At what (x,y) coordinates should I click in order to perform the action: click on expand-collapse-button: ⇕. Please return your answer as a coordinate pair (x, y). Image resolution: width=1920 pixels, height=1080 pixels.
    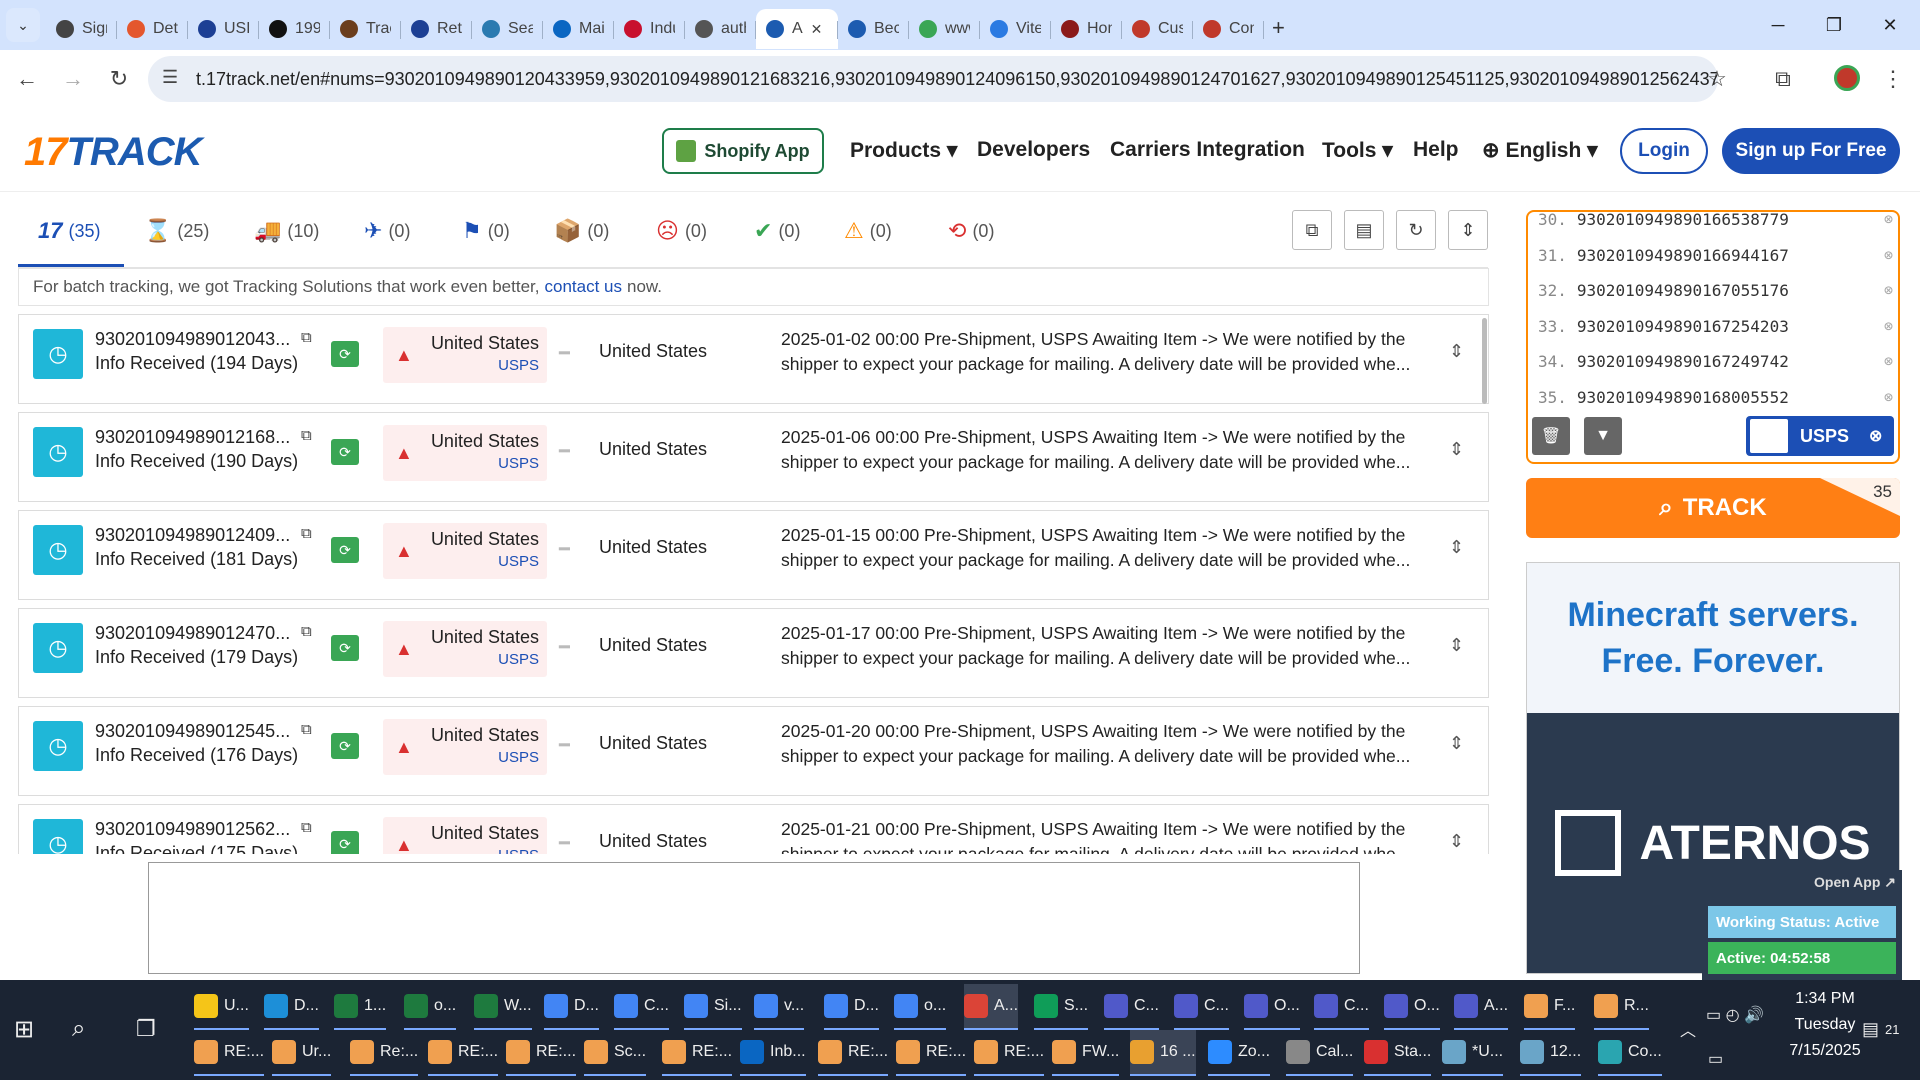
    Looking at the image, I should click on (1468, 230).